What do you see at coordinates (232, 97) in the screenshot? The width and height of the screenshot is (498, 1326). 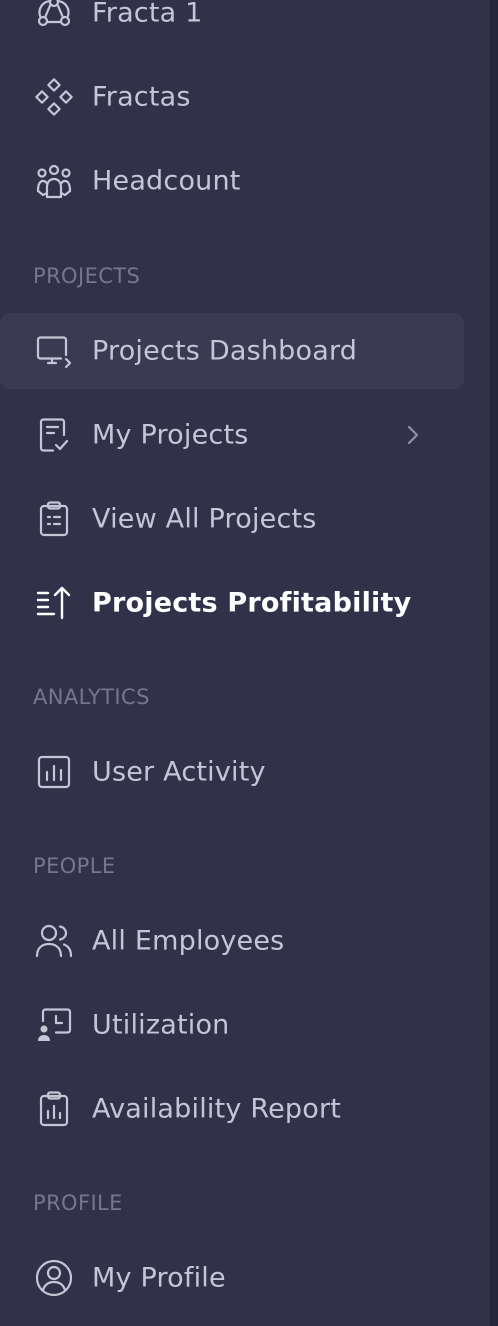 I see `nav-item-fractas: Fractas` at bounding box center [232, 97].